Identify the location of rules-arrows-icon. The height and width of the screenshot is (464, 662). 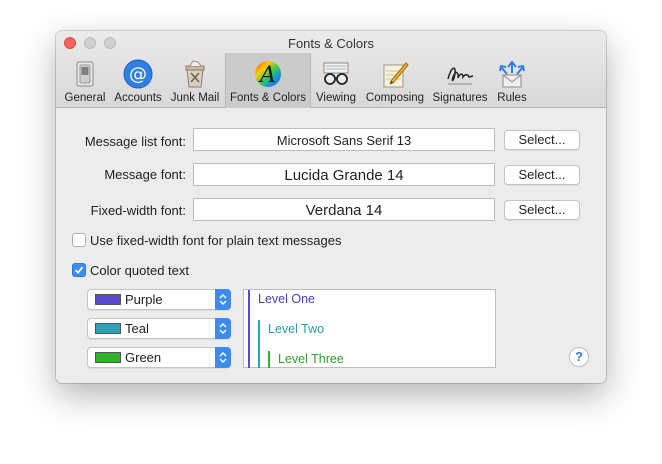
(512, 74).